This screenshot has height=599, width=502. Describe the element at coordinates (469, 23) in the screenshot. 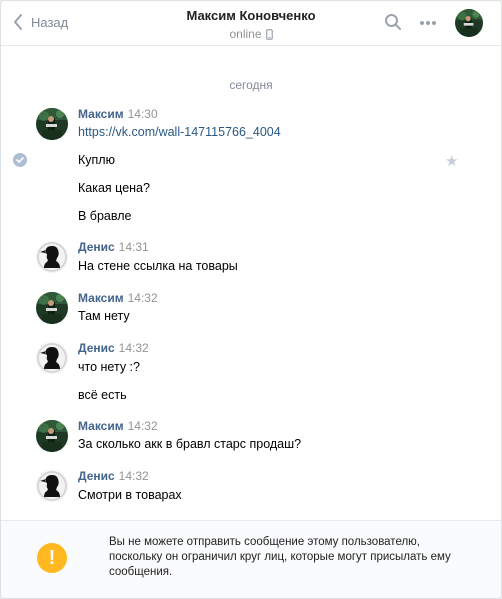

I see `header-avatar` at that location.